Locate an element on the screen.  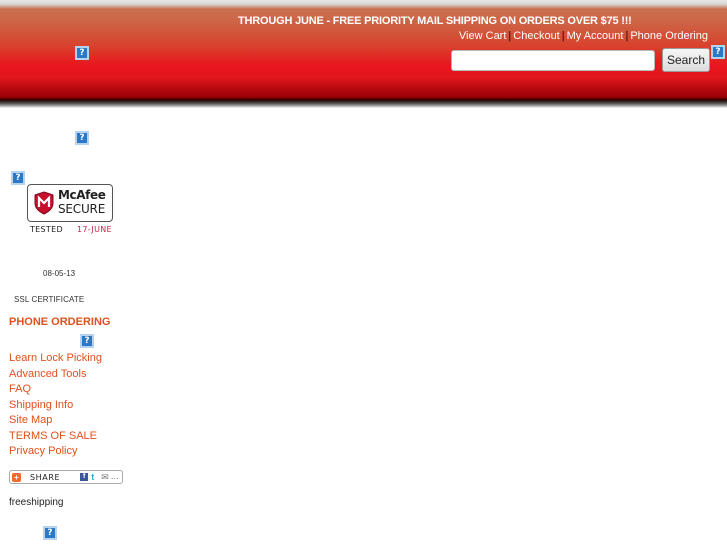
sidebar-item-shipping-info: Shipping Info is located at coordinates (41, 405).